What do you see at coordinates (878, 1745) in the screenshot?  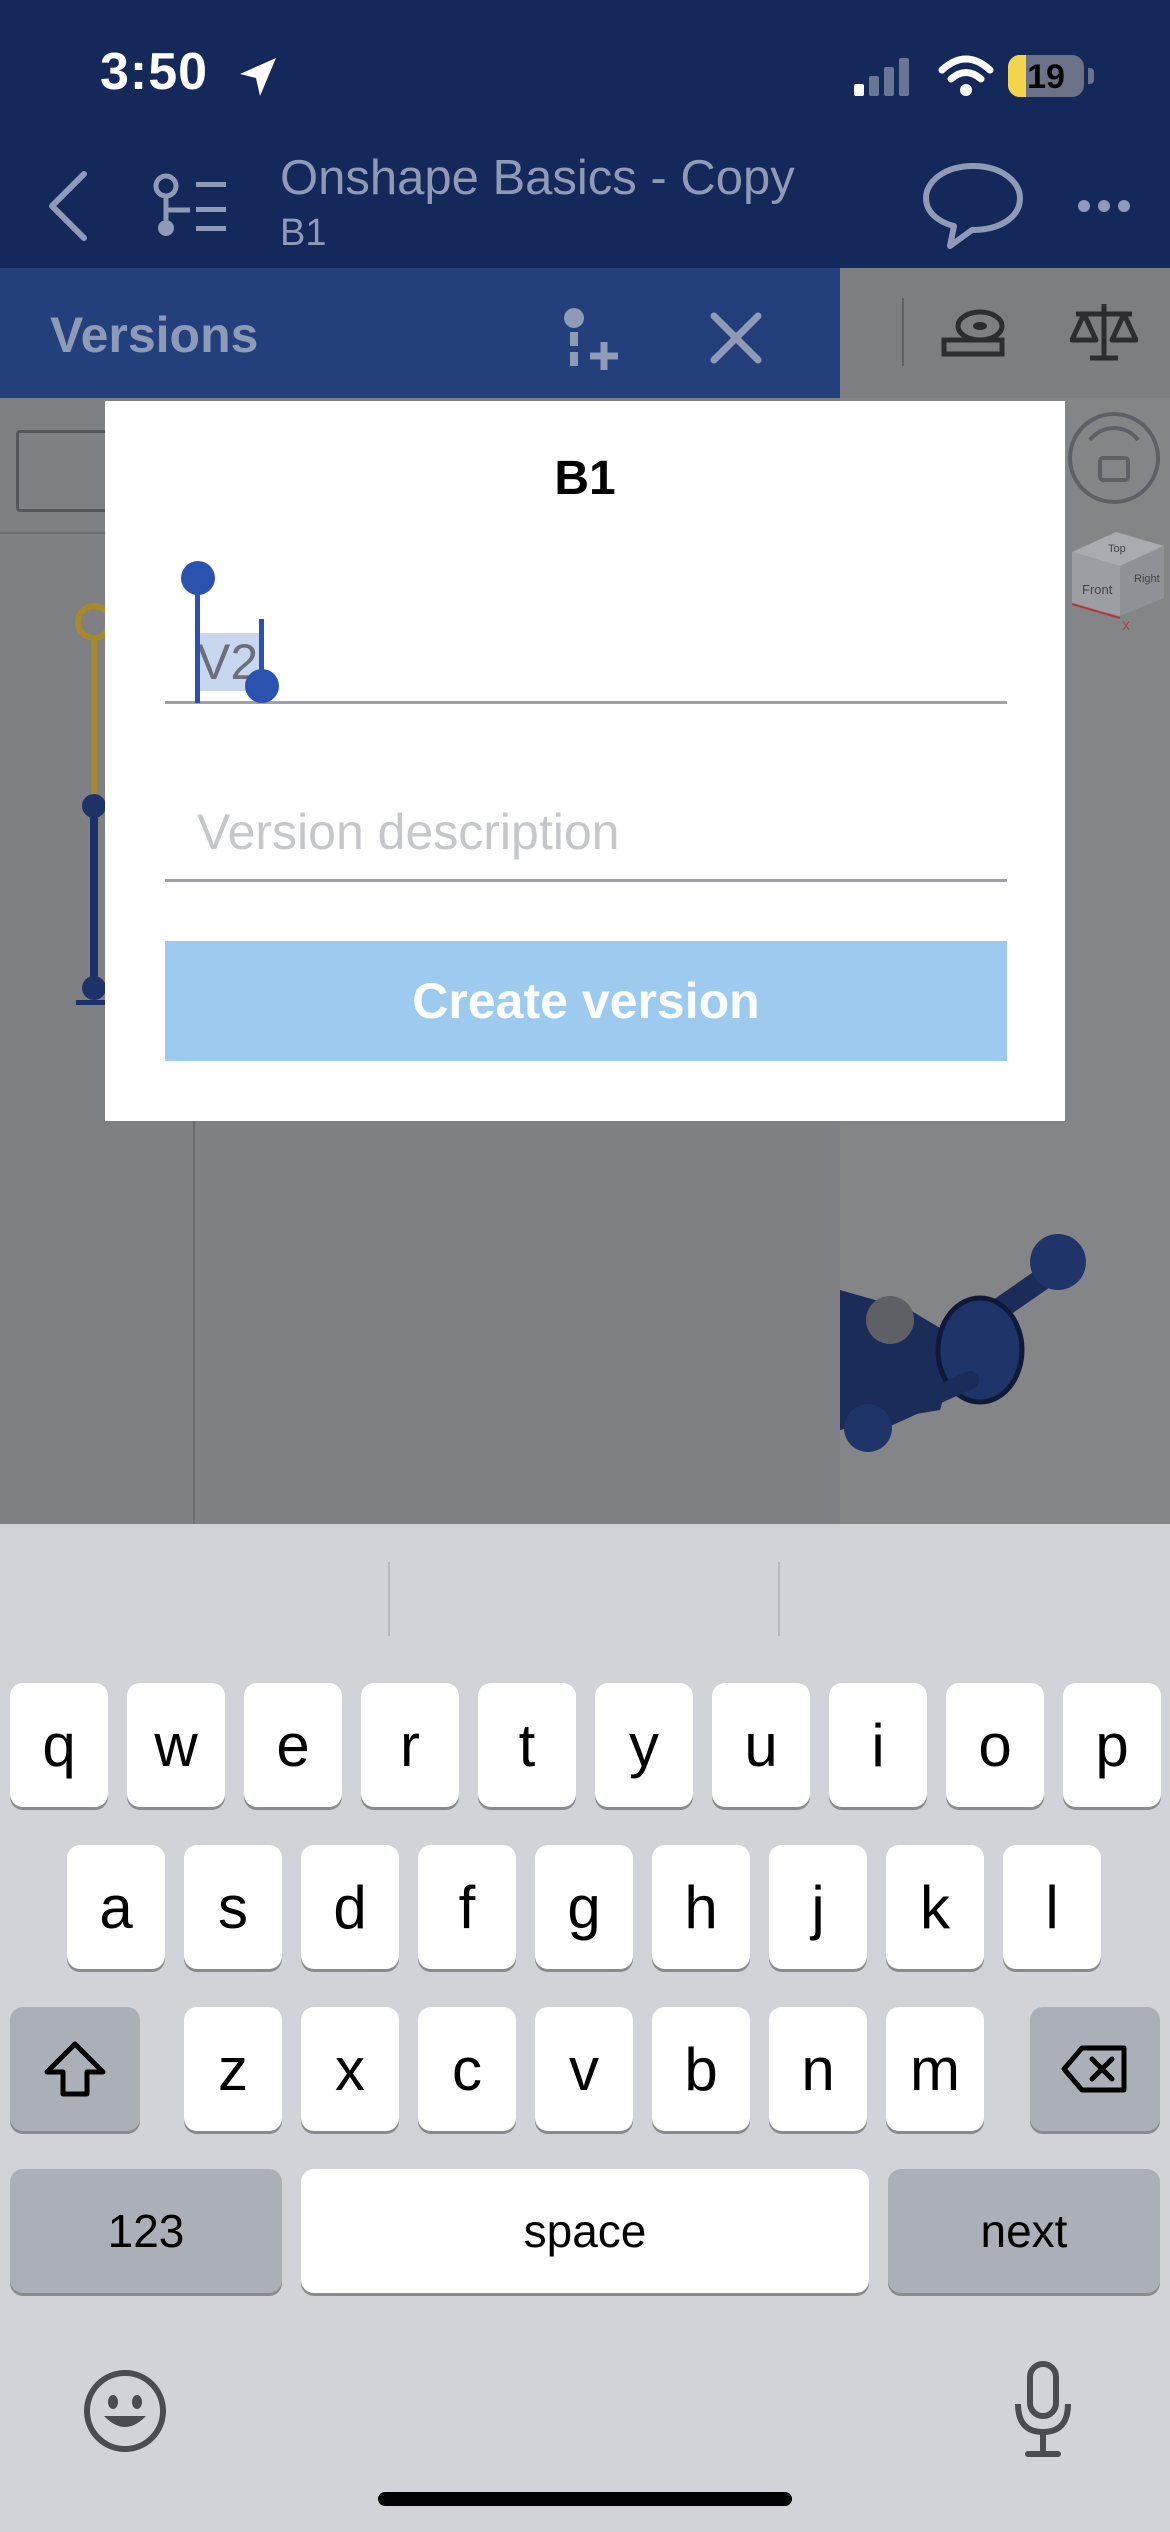 I see `key-i: i` at bounding box center [878, 1745].